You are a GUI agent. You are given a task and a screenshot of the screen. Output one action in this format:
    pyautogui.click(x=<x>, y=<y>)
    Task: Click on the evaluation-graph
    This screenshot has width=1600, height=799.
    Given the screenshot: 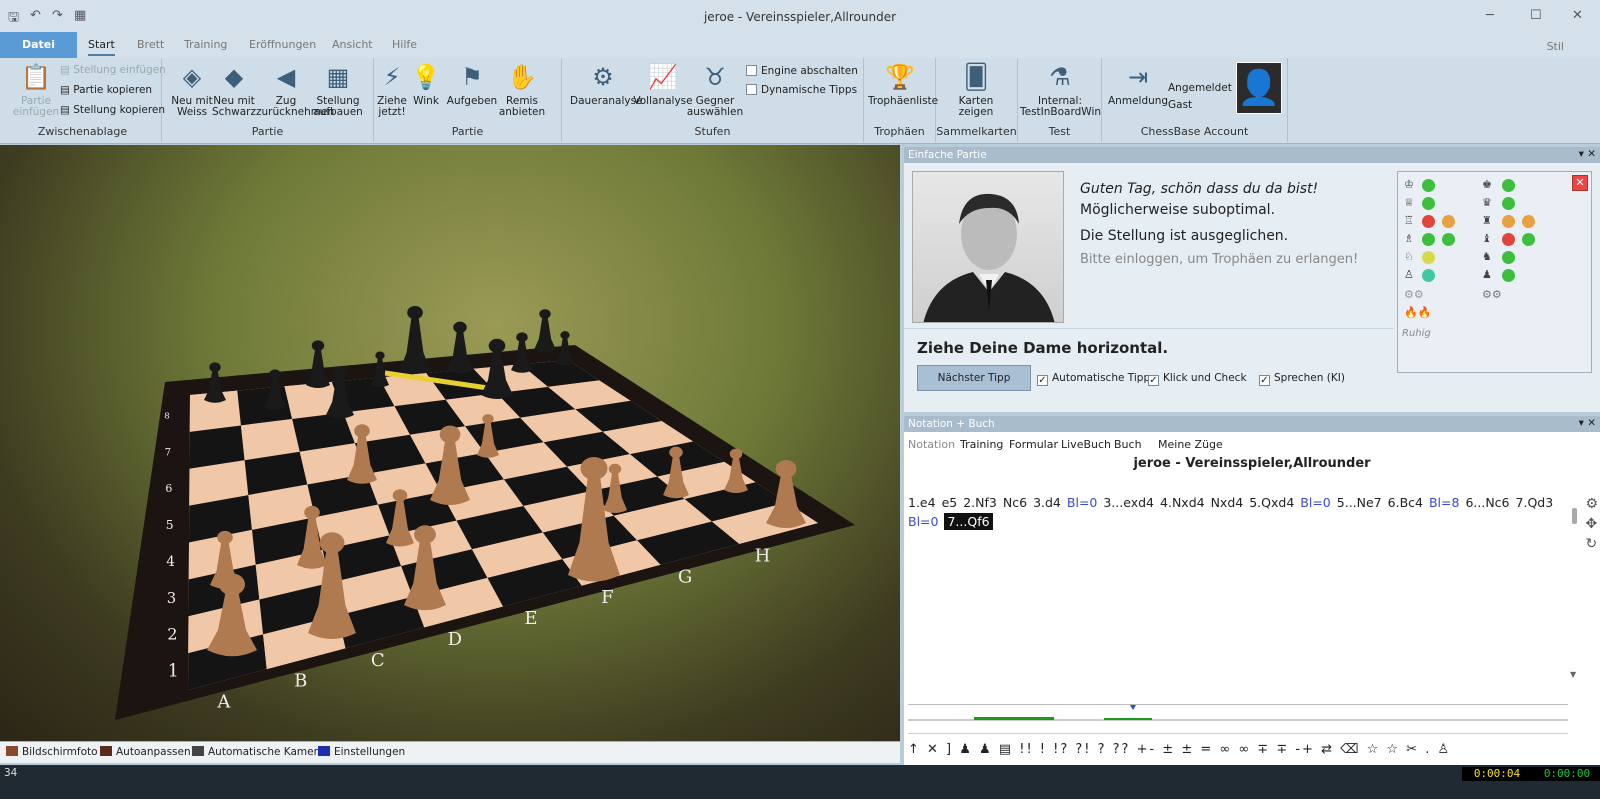 What is the action you would take?
    pyautogui.click(x=1238, y=719)
    